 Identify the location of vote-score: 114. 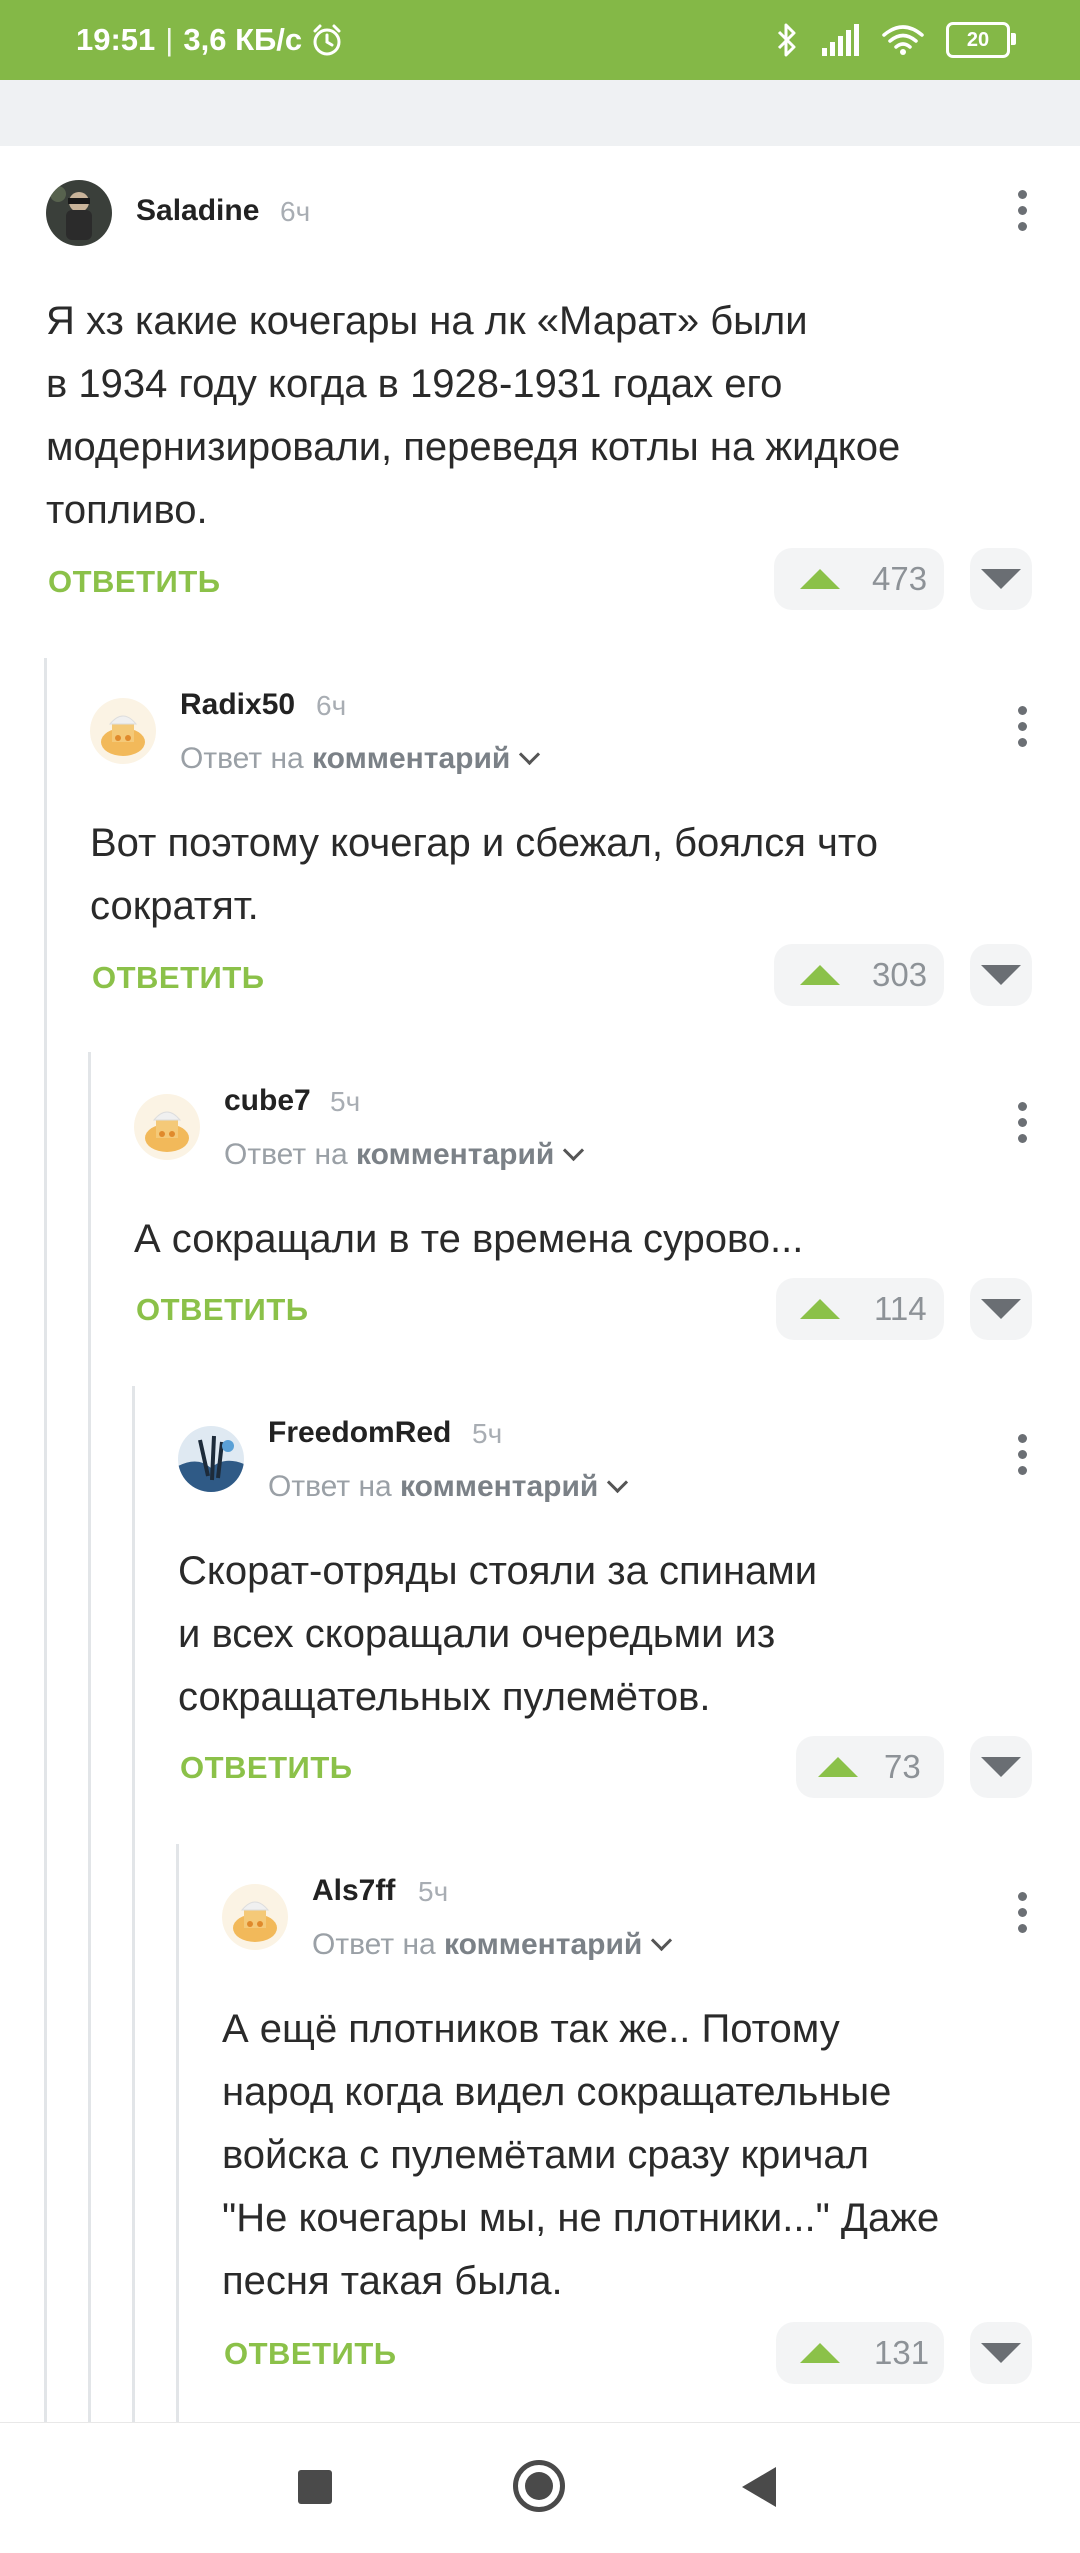
(900, 1308).